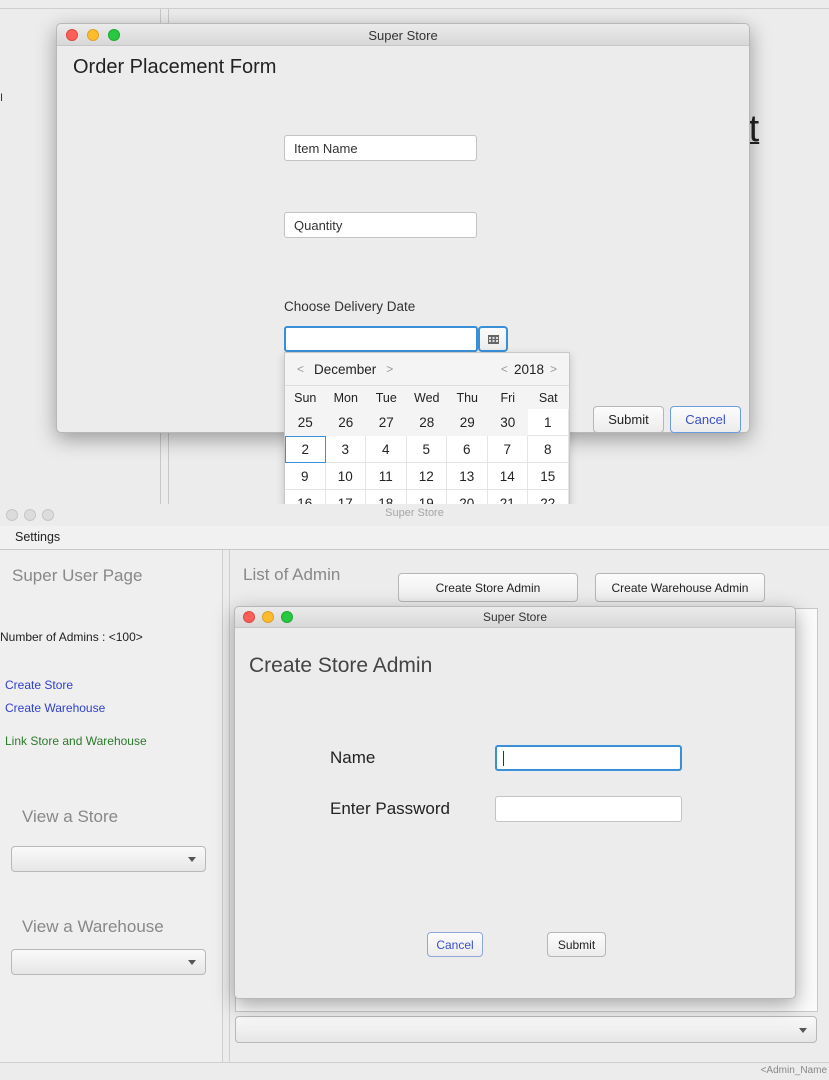 Image resolution: width=829 pixels, height=1080 pixels. What do you see at coordinates (353, 757) in the screenshot?
I see `name-label: Name` at bounding box center [353, 757].